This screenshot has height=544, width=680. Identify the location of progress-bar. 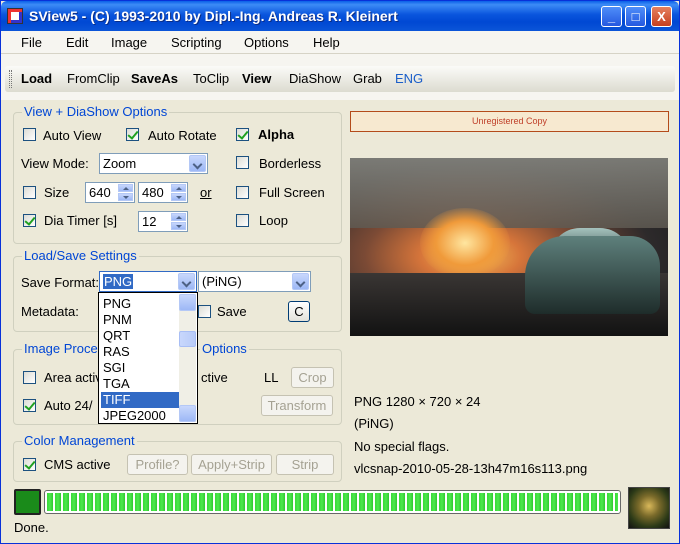
(332, 502).